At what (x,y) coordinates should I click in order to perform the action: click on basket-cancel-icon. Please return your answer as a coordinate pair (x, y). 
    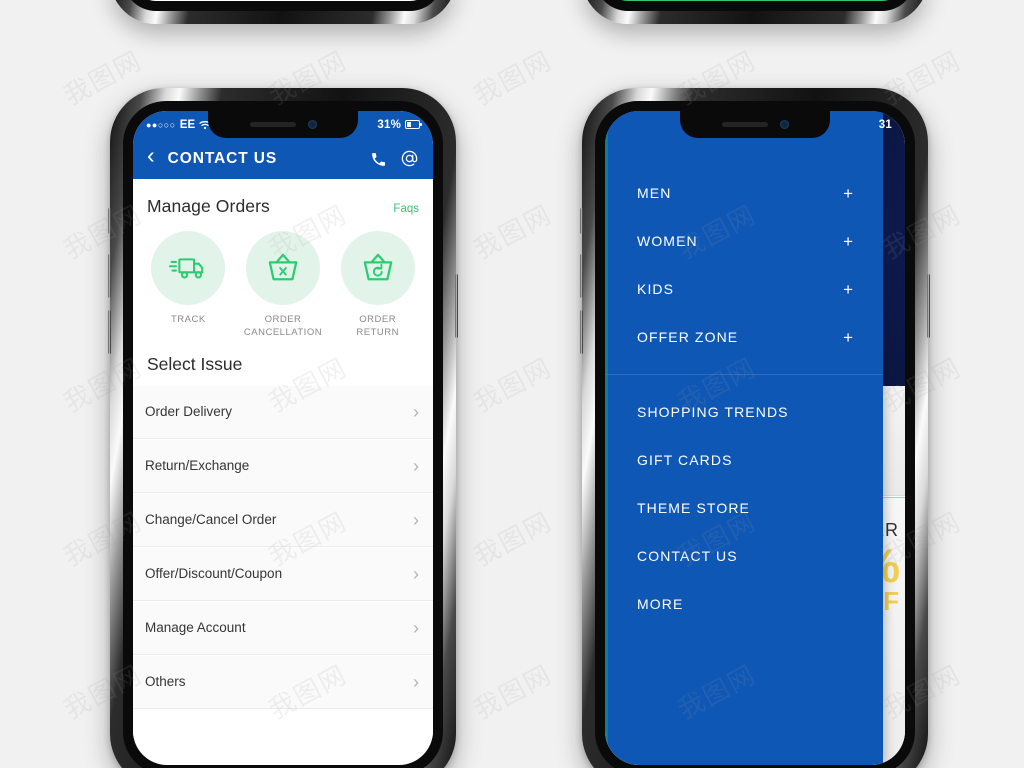
    Looking at the image, I should click on (283, 267).